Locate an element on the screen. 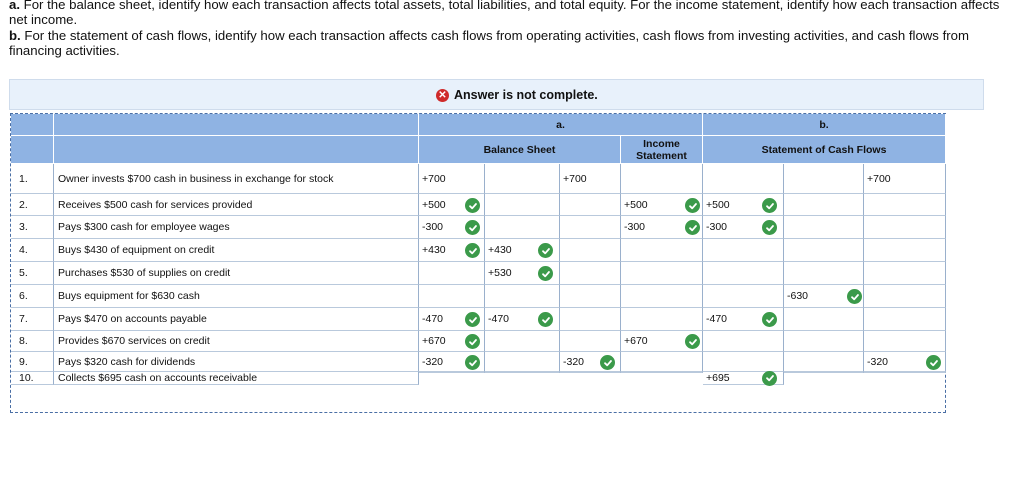  answer-input-2: -320 is located at coordinates (590, 362).